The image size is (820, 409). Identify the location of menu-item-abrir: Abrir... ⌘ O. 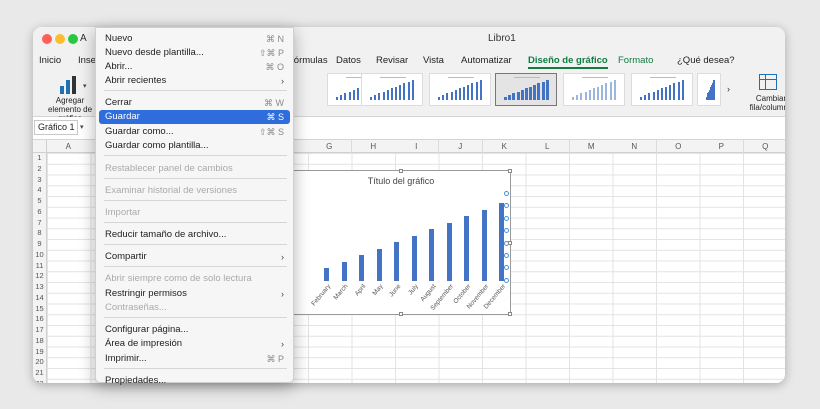
(194, 67).